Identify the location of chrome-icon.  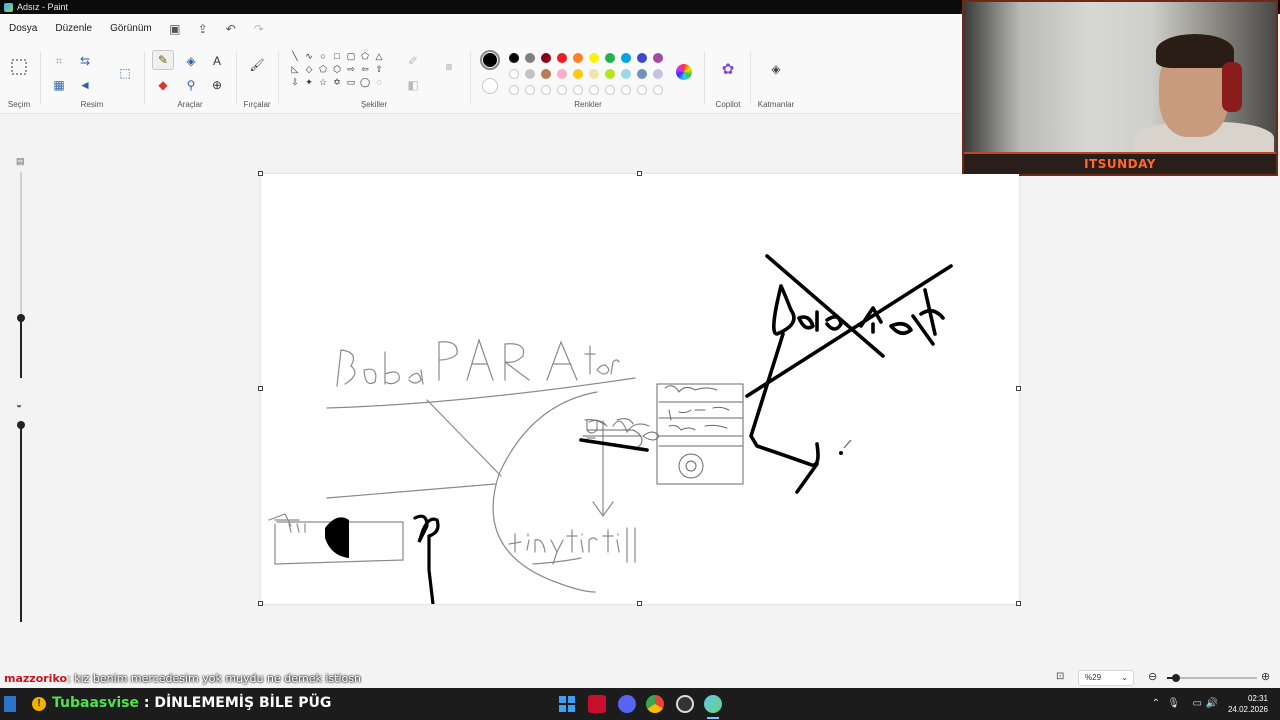
(655, 704).